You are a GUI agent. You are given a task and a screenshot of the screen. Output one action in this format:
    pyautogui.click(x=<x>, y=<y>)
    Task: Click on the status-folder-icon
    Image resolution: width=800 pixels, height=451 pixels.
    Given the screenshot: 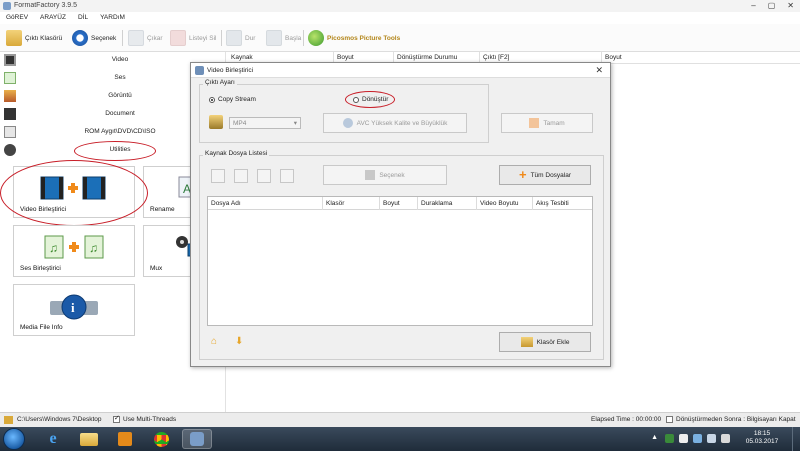 What is the action you would take?
    pyautogui.click(x=8, y=420)
    